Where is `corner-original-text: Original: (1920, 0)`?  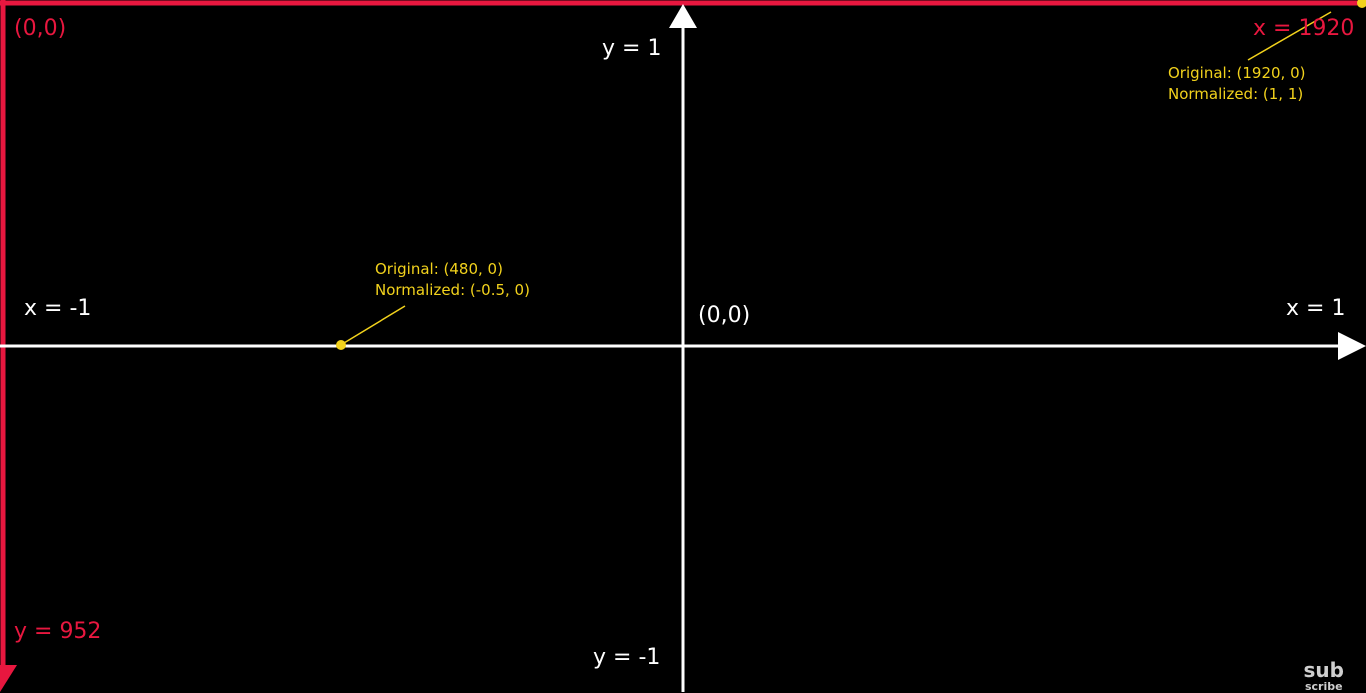 corner-original-text: Original: (1920, 0) is located at coordinates (1237, 73).